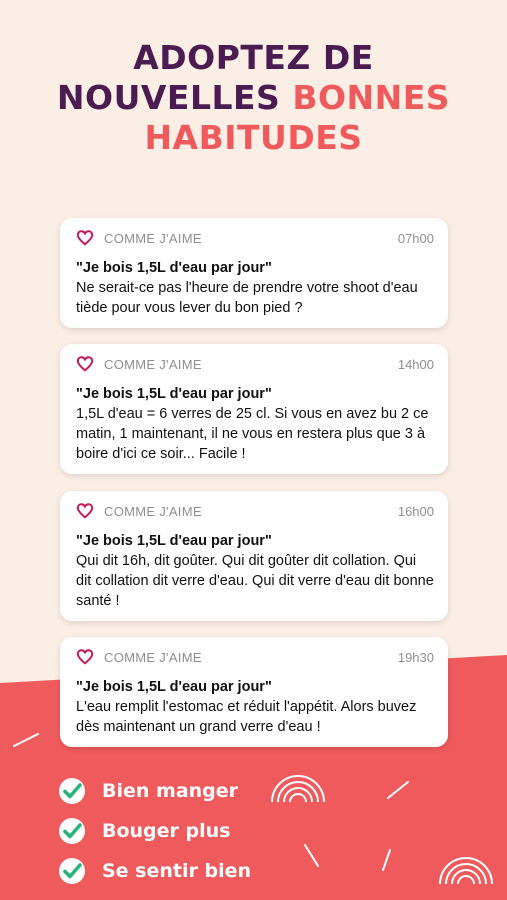 Image resolution: width=507 pixels, height=900 pixels. I want to click on checklist-item: Bouger plus, so click(154, 831).